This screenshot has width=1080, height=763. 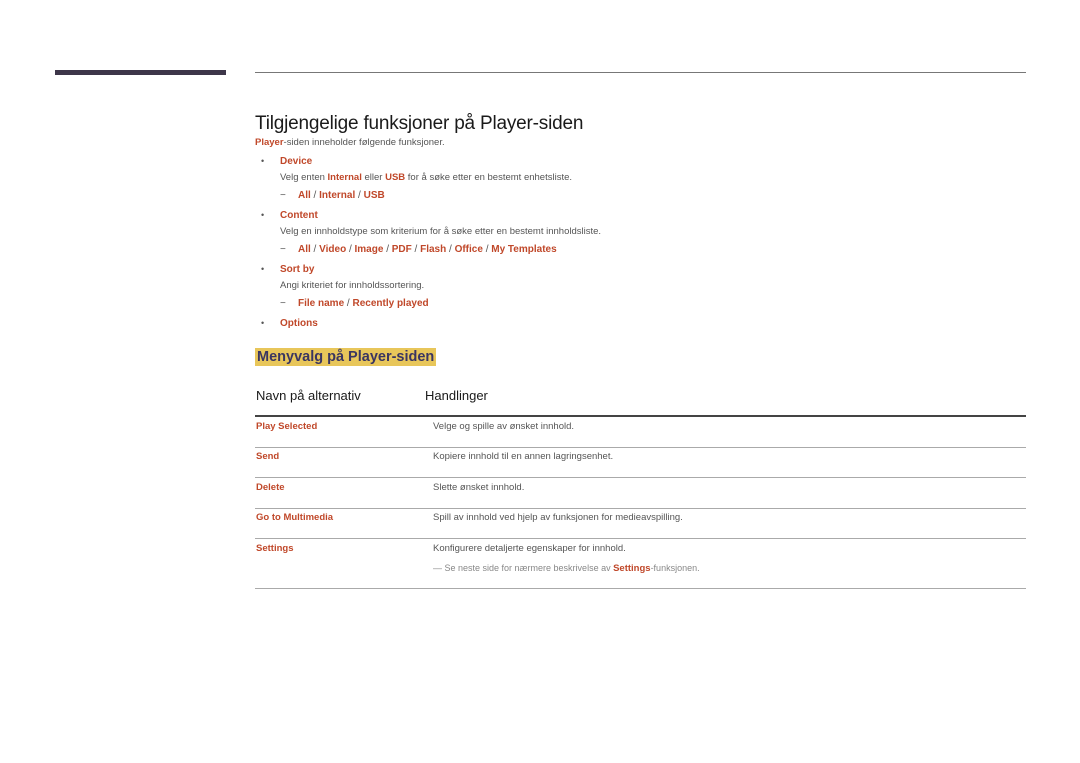 What do you see at coordinates (321, 303) in the screenshot?
I see `option: File name` at bounding box center [321, 303].